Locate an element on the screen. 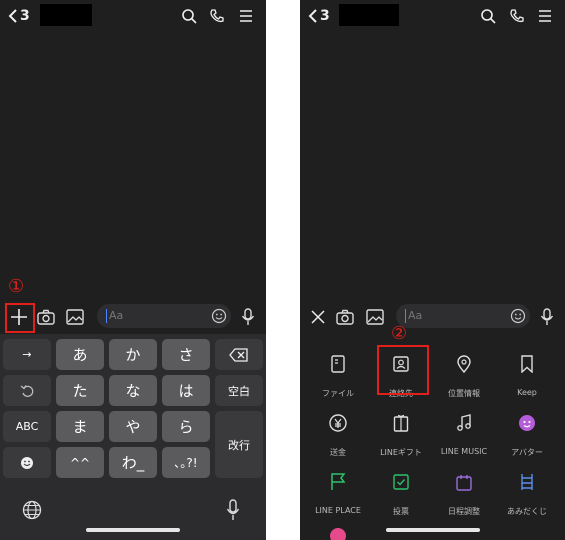 This screenshot has height=540, width=565. key-abc: ABC is located at coordinates (27, 426).